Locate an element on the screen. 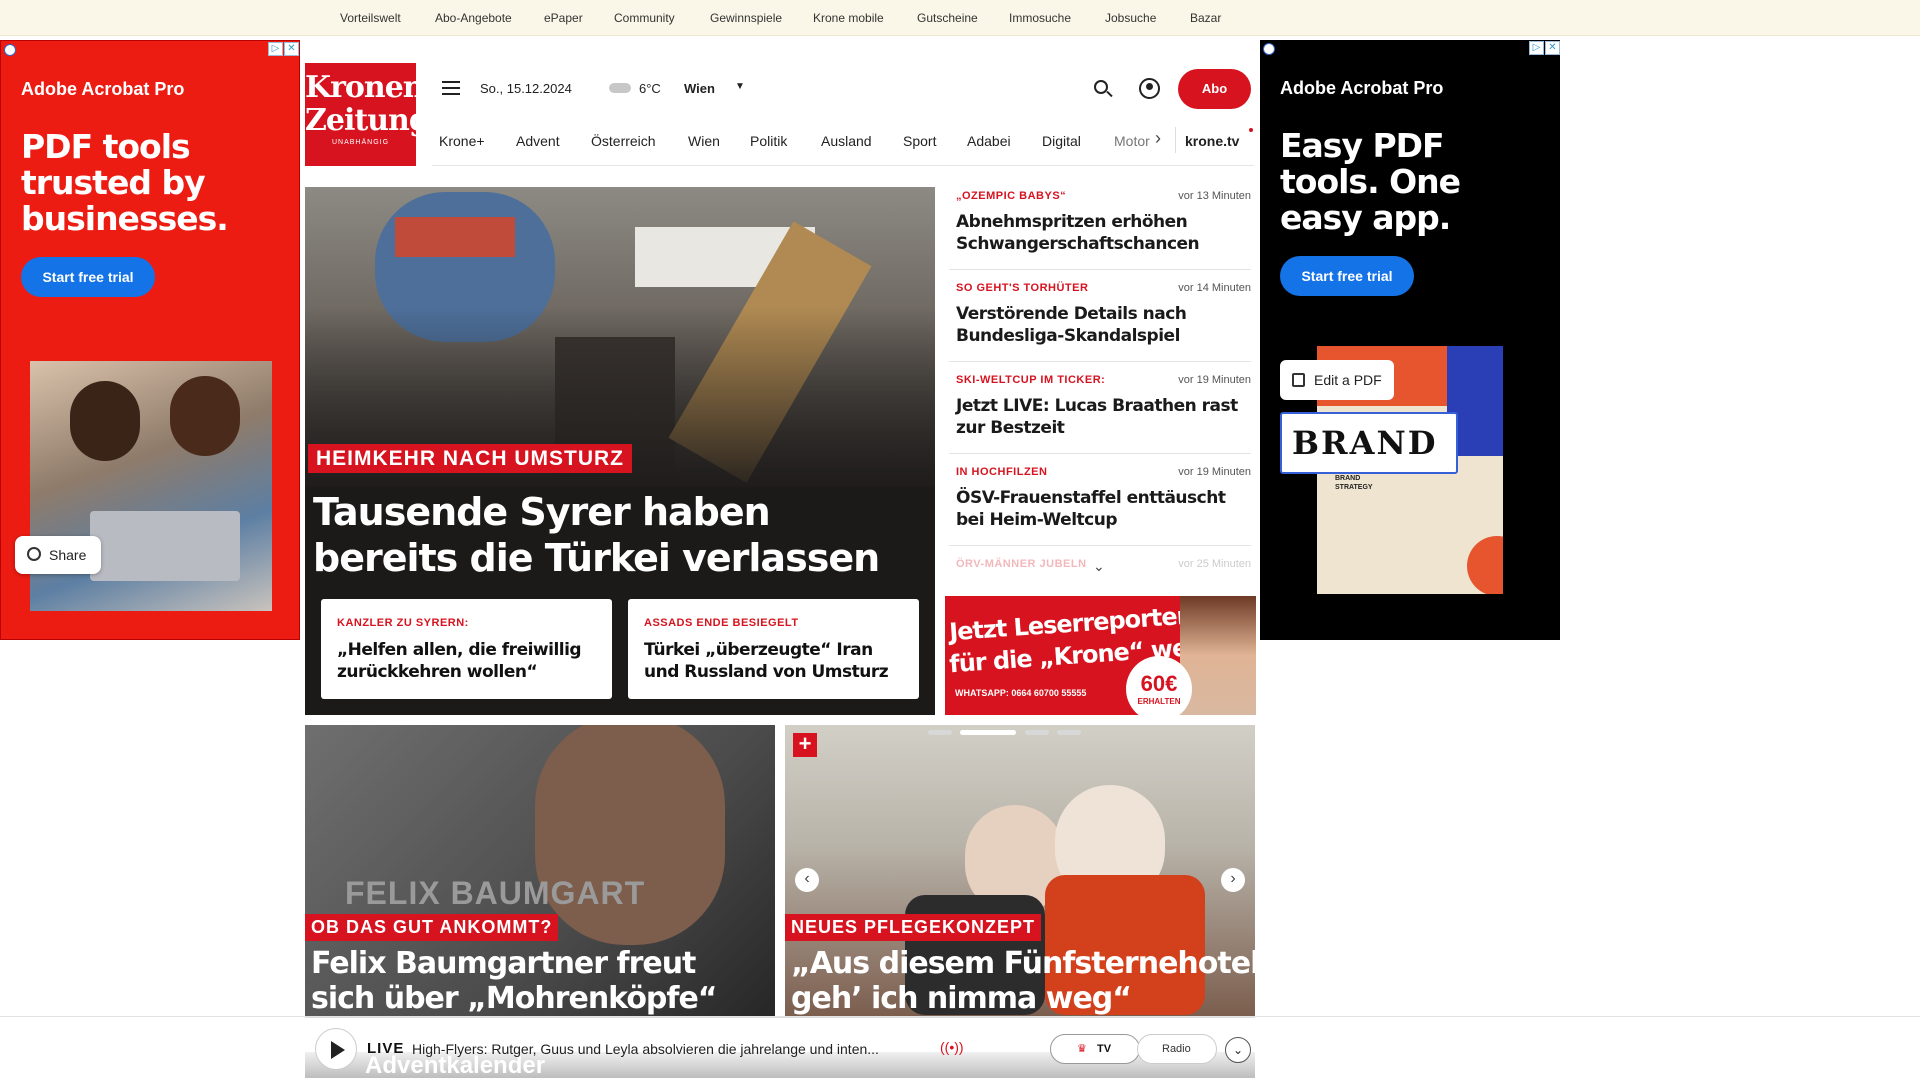 This screenshot has width=1920, height=1080. header-temperature: 6°C is located at coordinates (650, 88).